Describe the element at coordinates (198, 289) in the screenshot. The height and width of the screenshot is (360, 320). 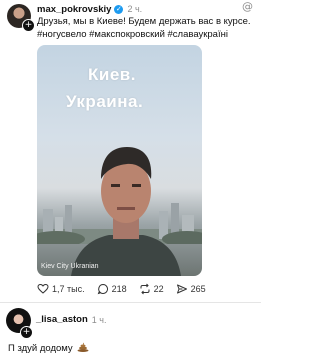
I see `share-count: 265` at that location.